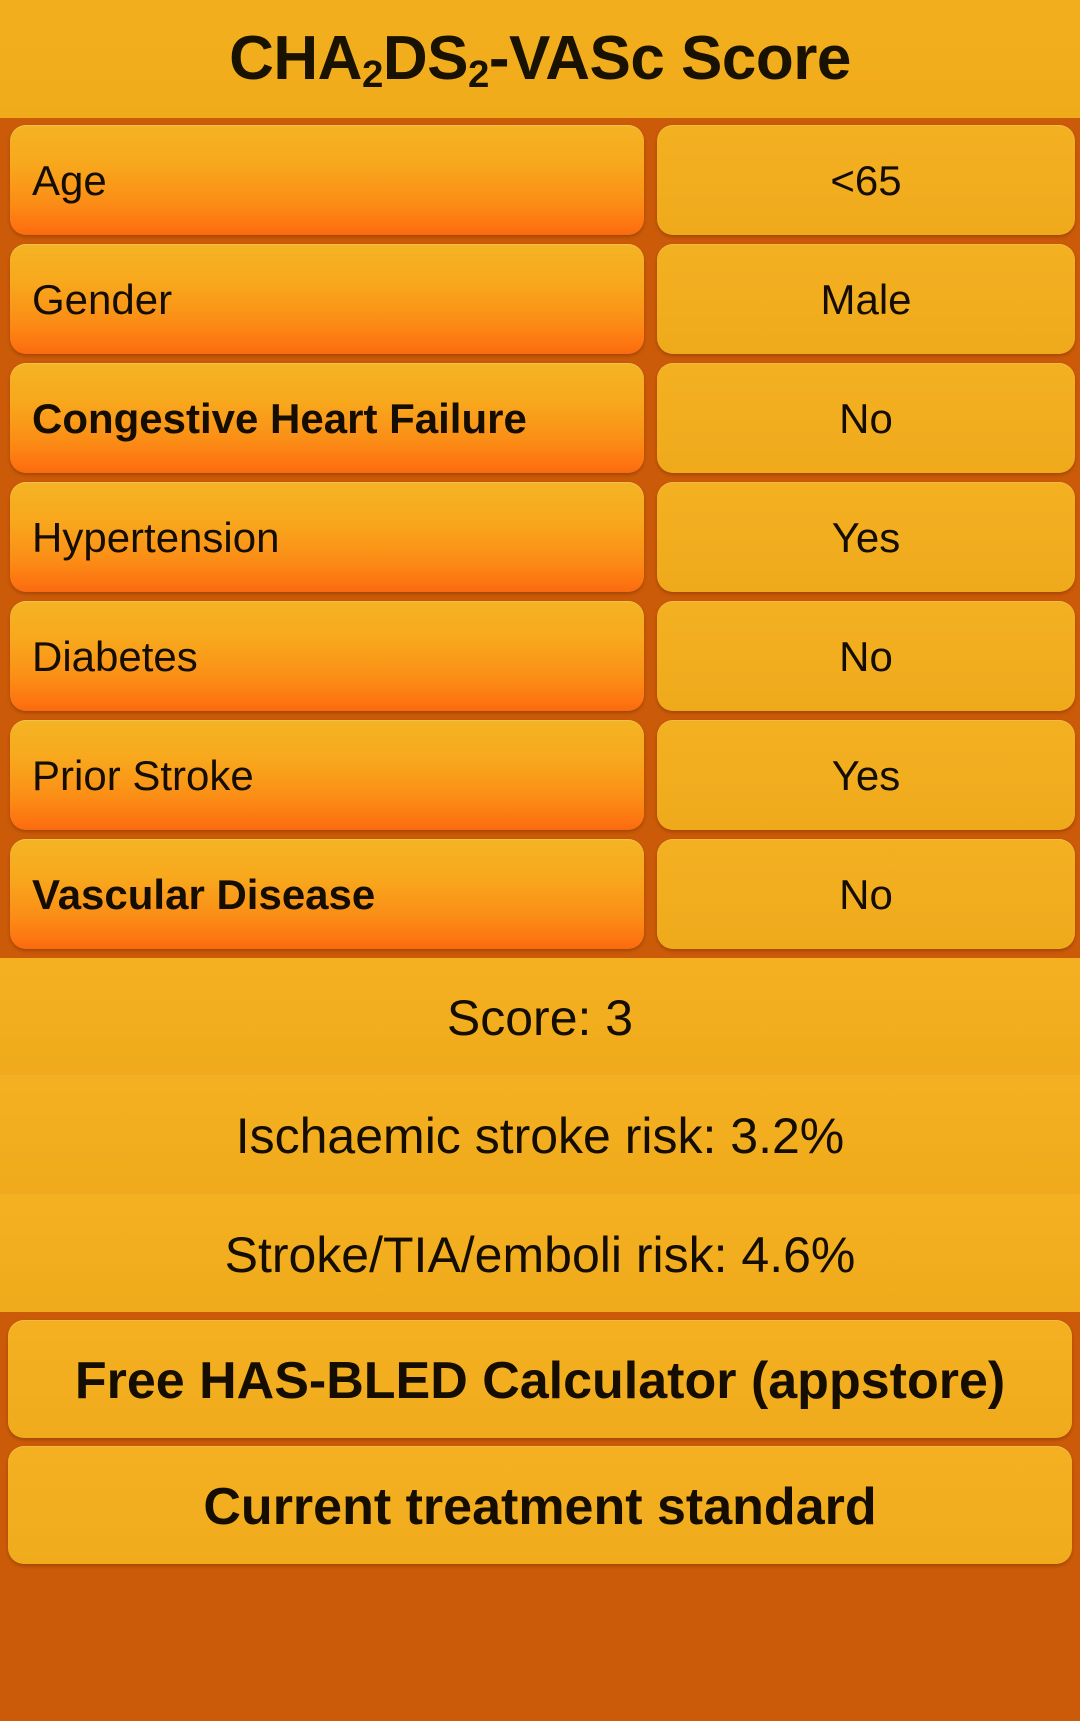 This screenshot has width=1080, height=1721. I want to click on factor-label: Congestive Heart Failure, so click(279, 418).